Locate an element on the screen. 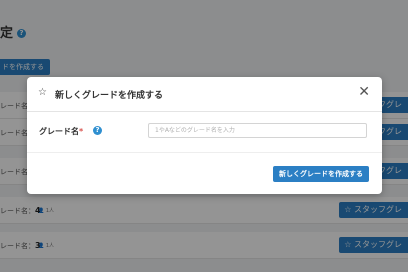 The height and width of the screenshot is (272, 408). star-outline-icon: ☆ is located at coordinates (42, 92).